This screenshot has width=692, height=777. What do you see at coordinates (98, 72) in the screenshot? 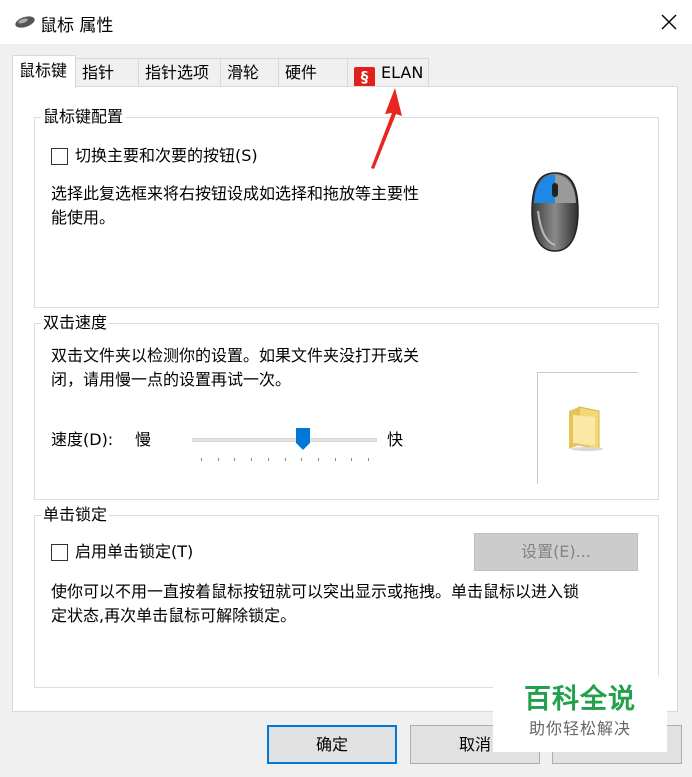
I see `tab-label: 指针` at bounding box center [98, 72].